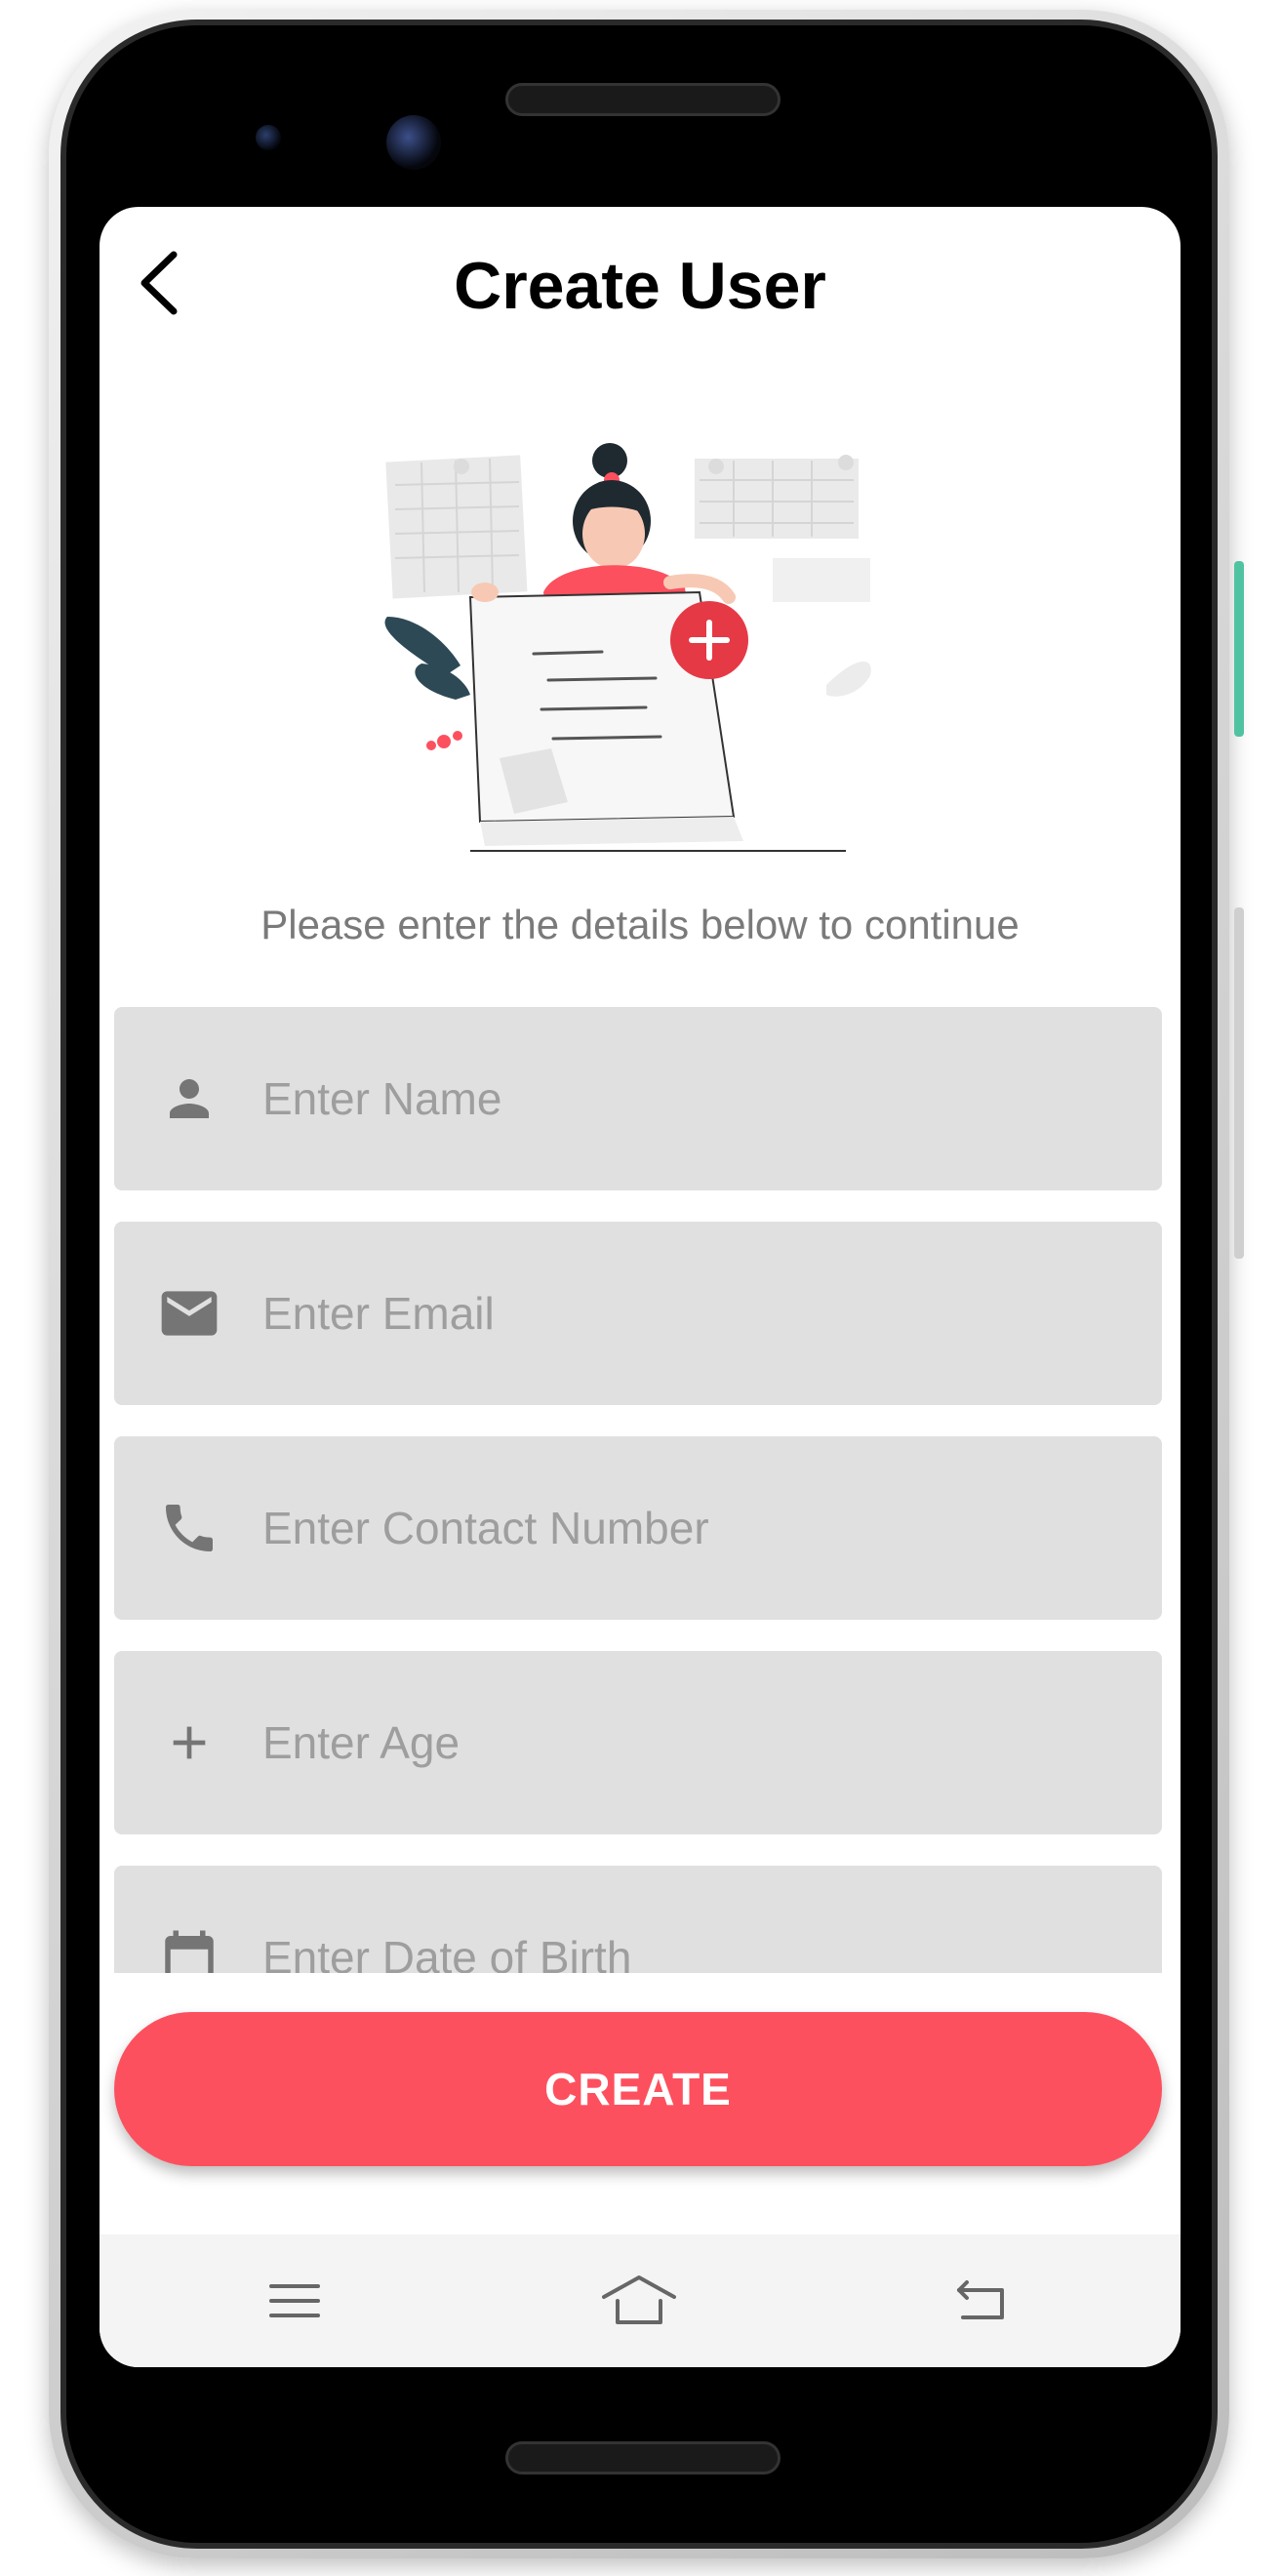 This screenshot has width=1281, height=2576. Describe the element at coordinates (638, 1313) in the screenshot. I see `email-field: Enter Email` at that location.